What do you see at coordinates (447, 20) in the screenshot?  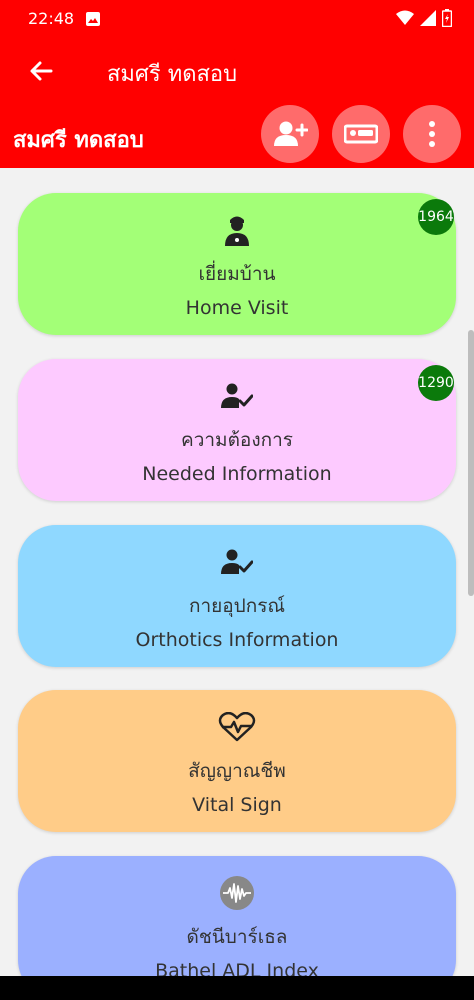 I see `battery-icon` at bounding box center [447, 20].